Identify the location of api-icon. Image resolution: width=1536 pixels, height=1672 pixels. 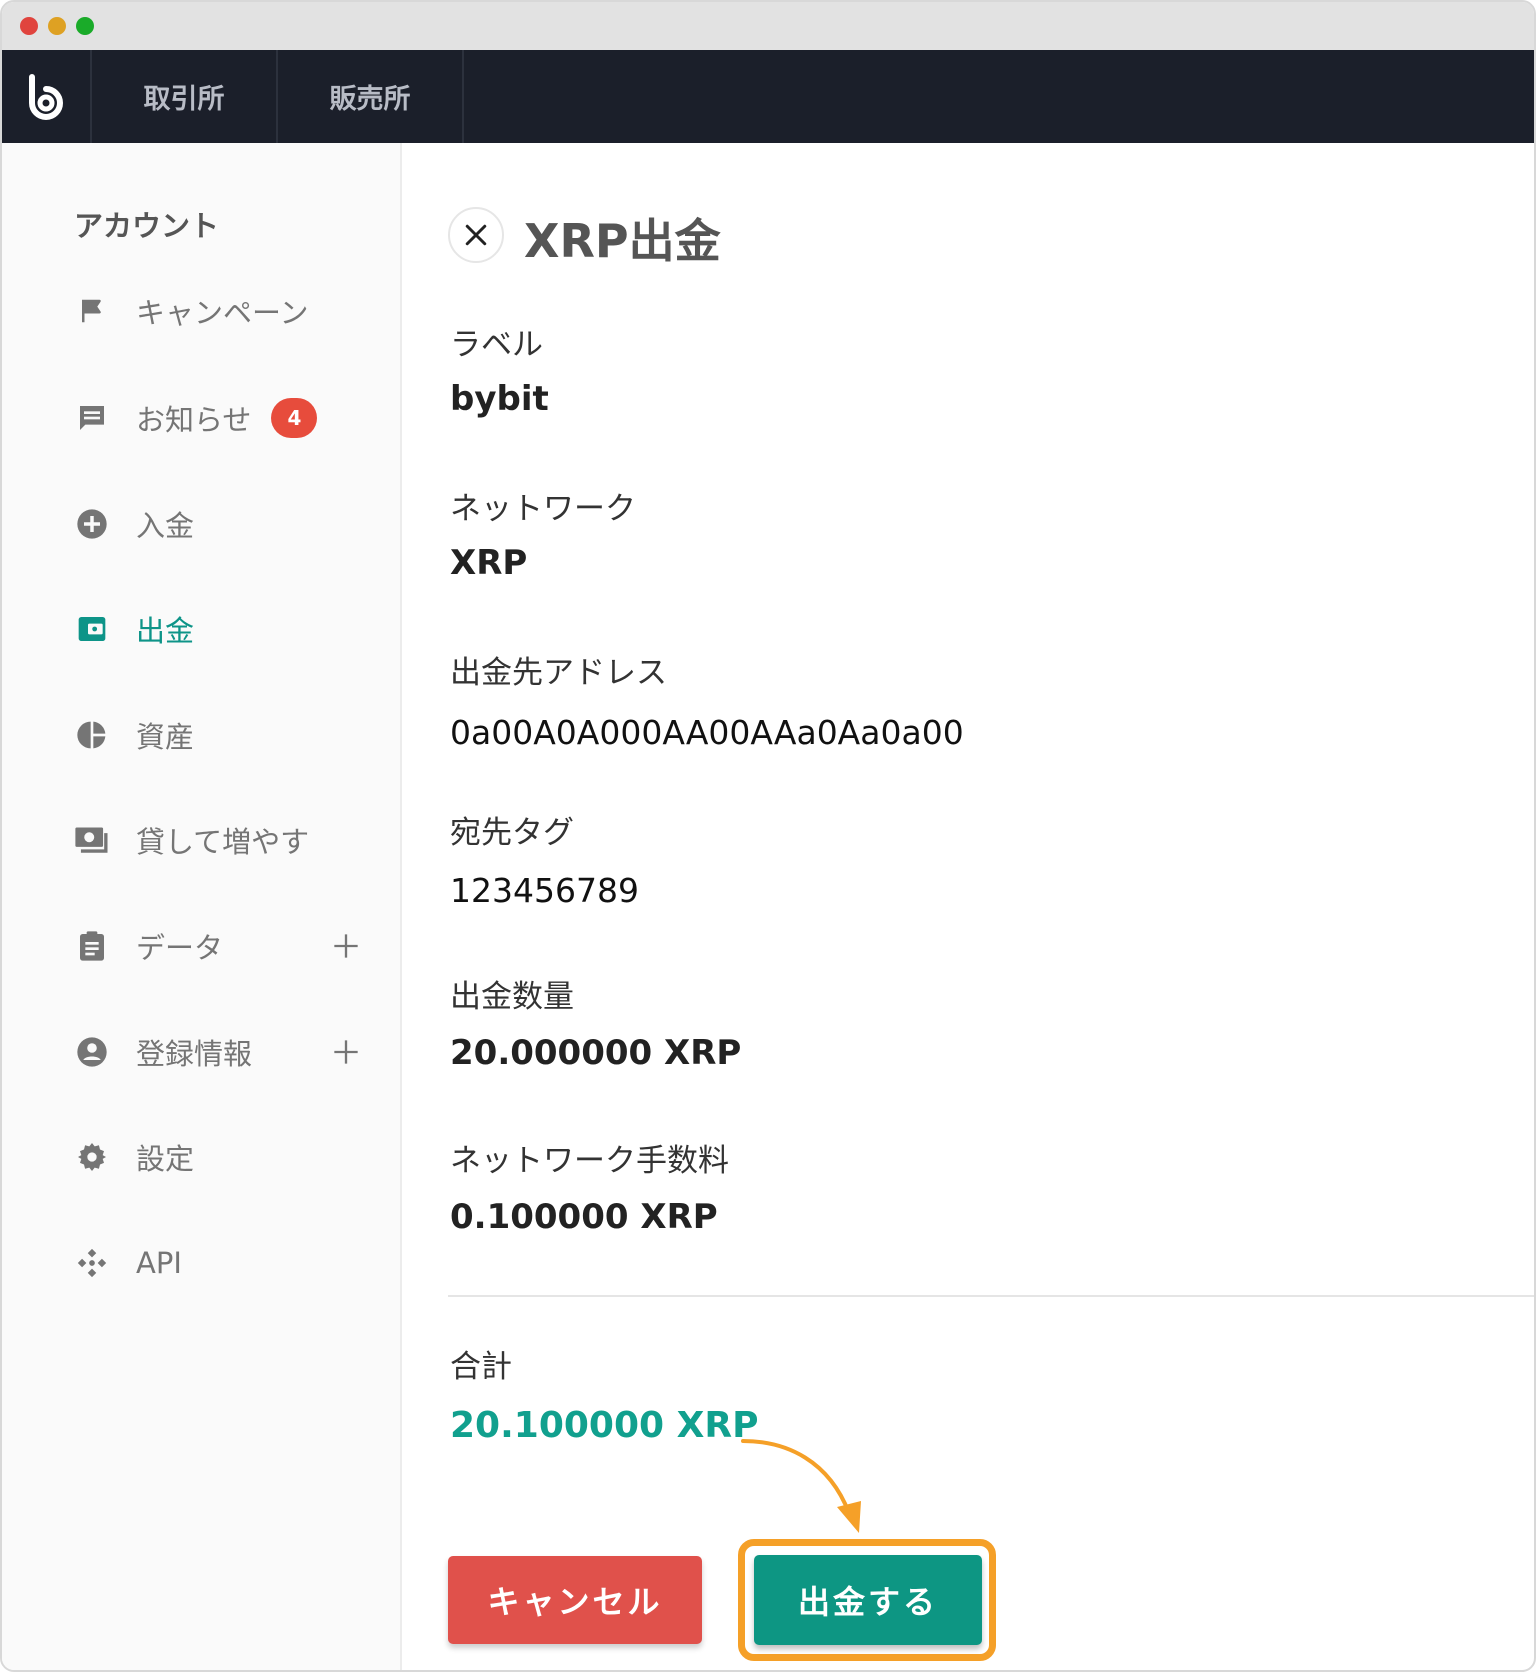
(92, 1263).